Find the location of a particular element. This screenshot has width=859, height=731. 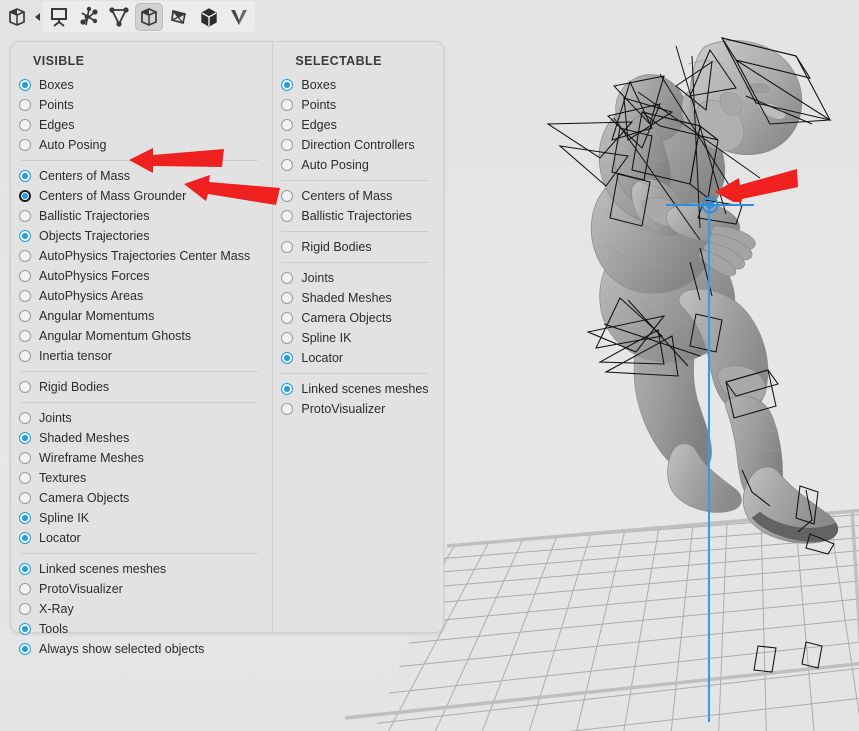

visible-option-locator: Locator is located at coordinates (141, 538).